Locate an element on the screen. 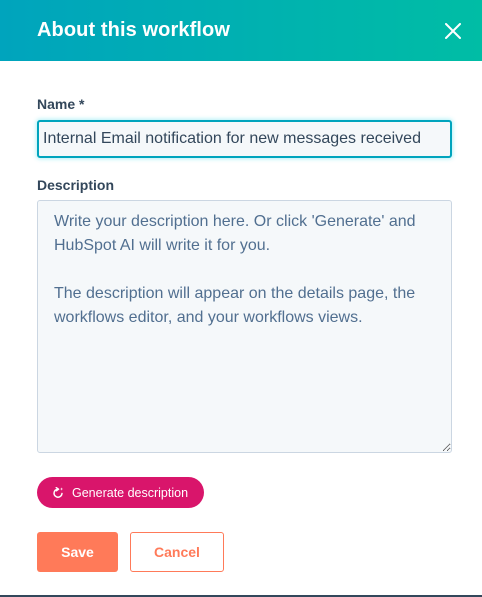 The height and width of the screenshot is (597, 482). regenerate-sparkle-icon is located at coordinates (58, 492).